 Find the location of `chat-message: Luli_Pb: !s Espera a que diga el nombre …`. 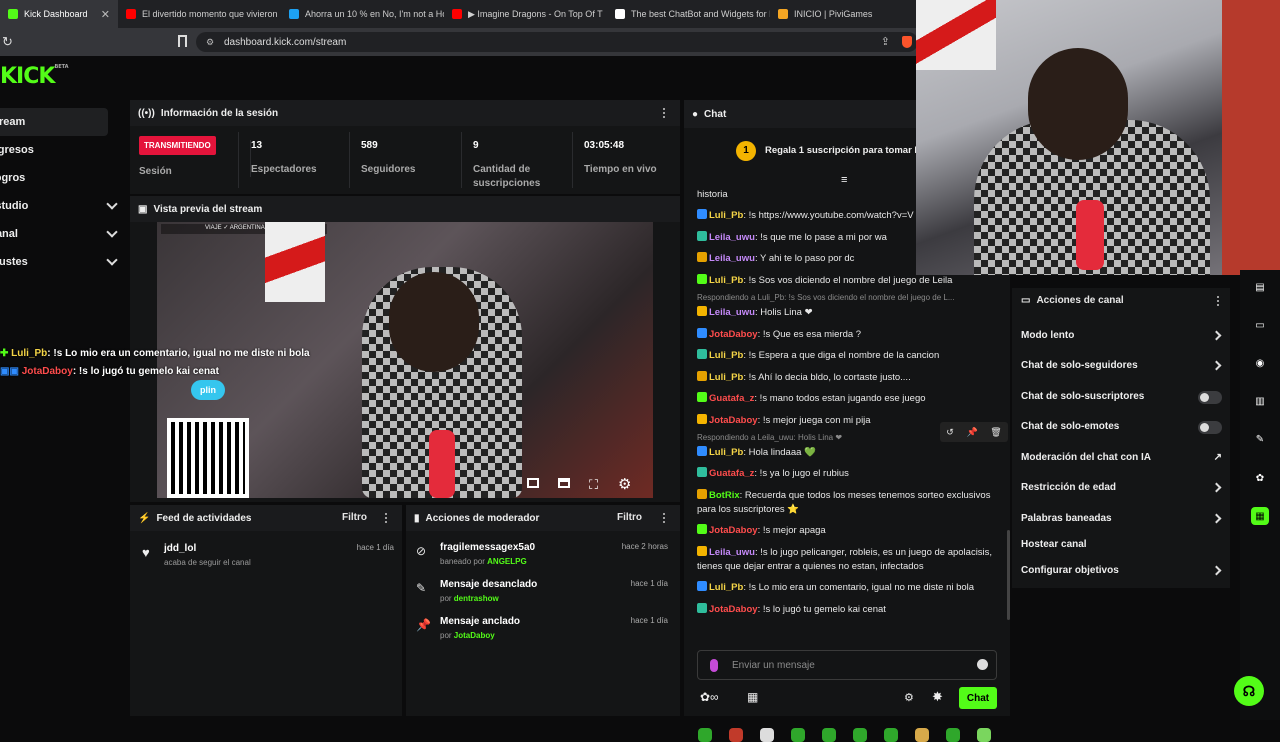

chat-message: Luli_Pb: !s Espera a que diga el nombre … is located at coordinates (847, 356).